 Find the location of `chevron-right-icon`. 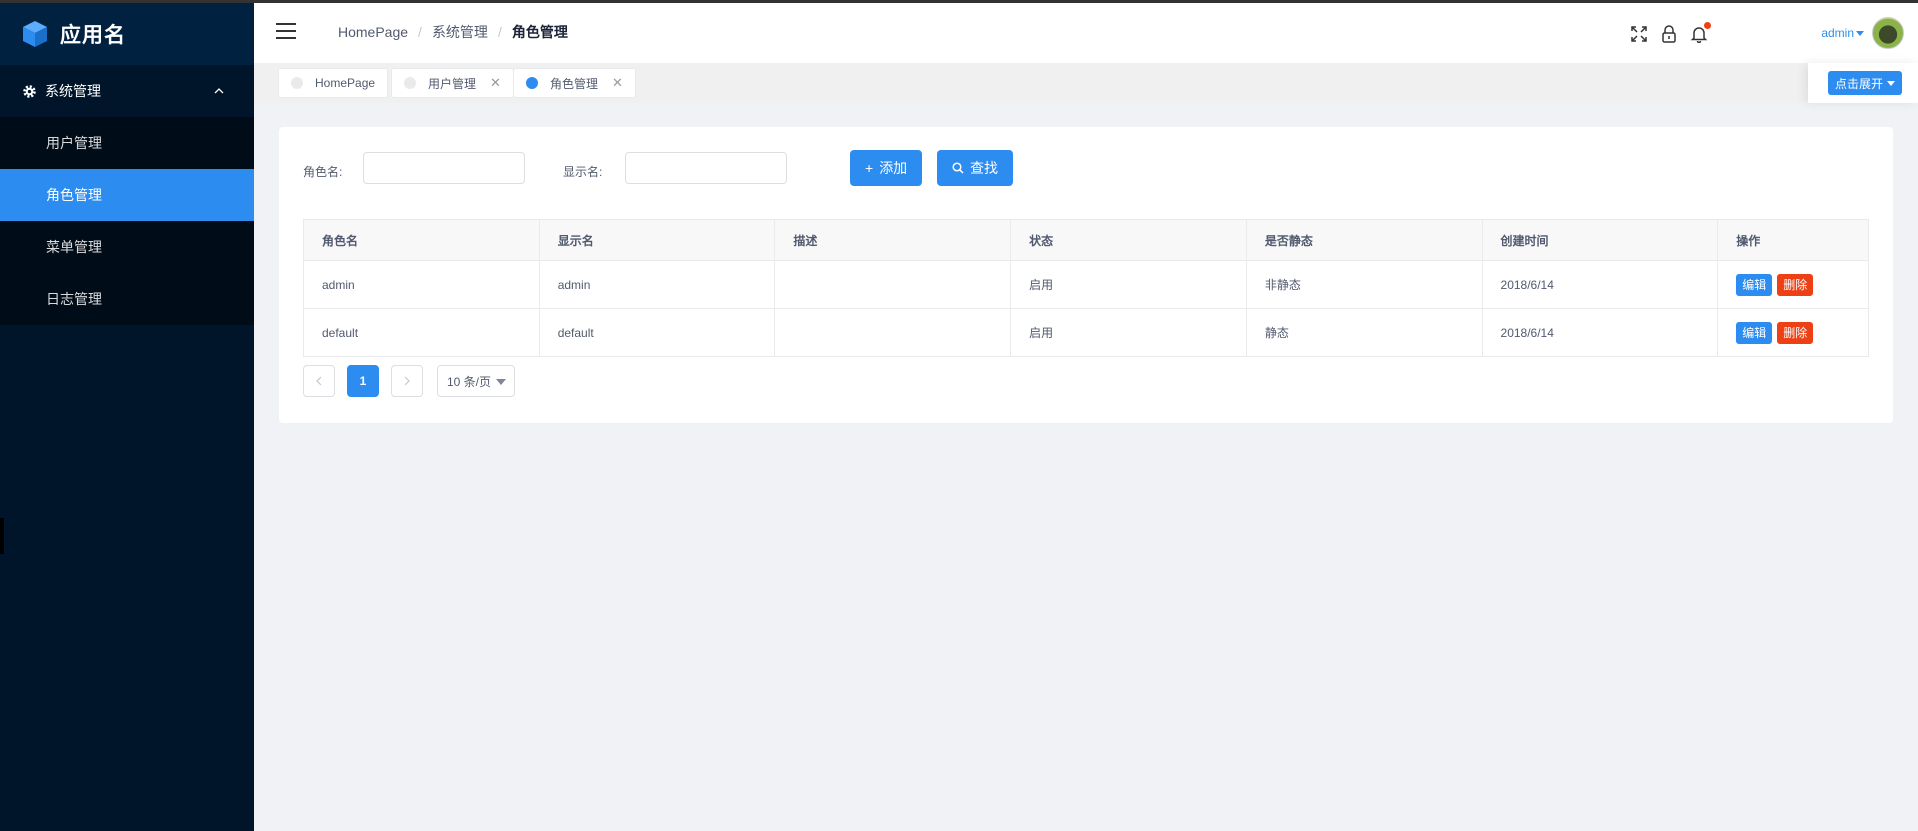

chevron-right-icon is located at coordinates (407, 381).